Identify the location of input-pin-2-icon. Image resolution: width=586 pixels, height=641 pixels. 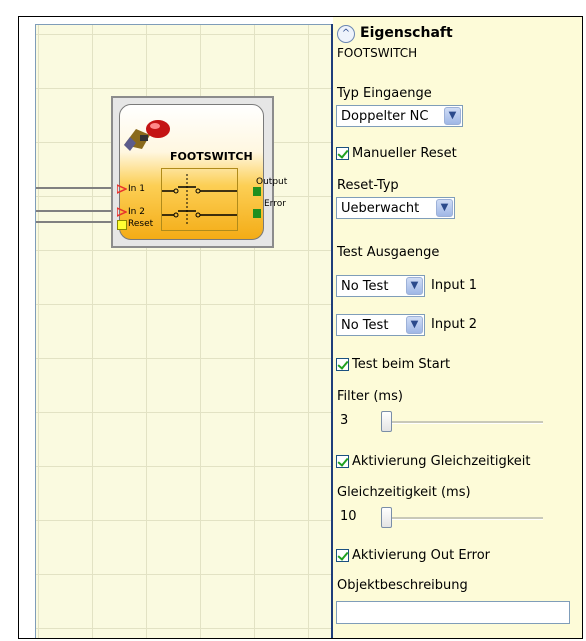
(122, 212).